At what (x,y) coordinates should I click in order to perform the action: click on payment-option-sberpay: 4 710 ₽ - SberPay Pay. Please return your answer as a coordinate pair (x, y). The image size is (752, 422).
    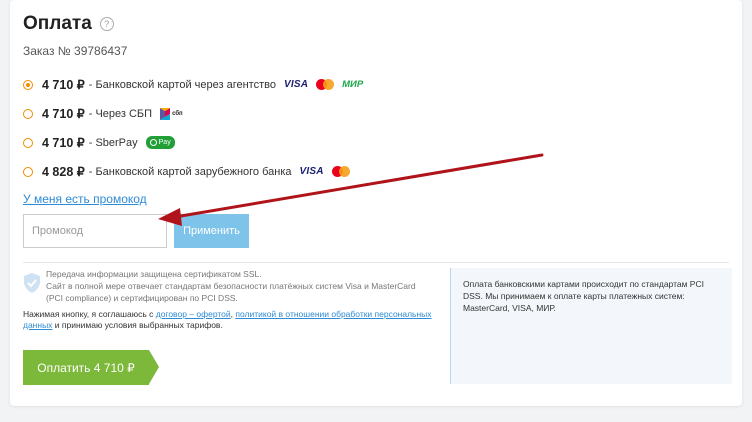
    Looking at the image, I should click on (193, 142).